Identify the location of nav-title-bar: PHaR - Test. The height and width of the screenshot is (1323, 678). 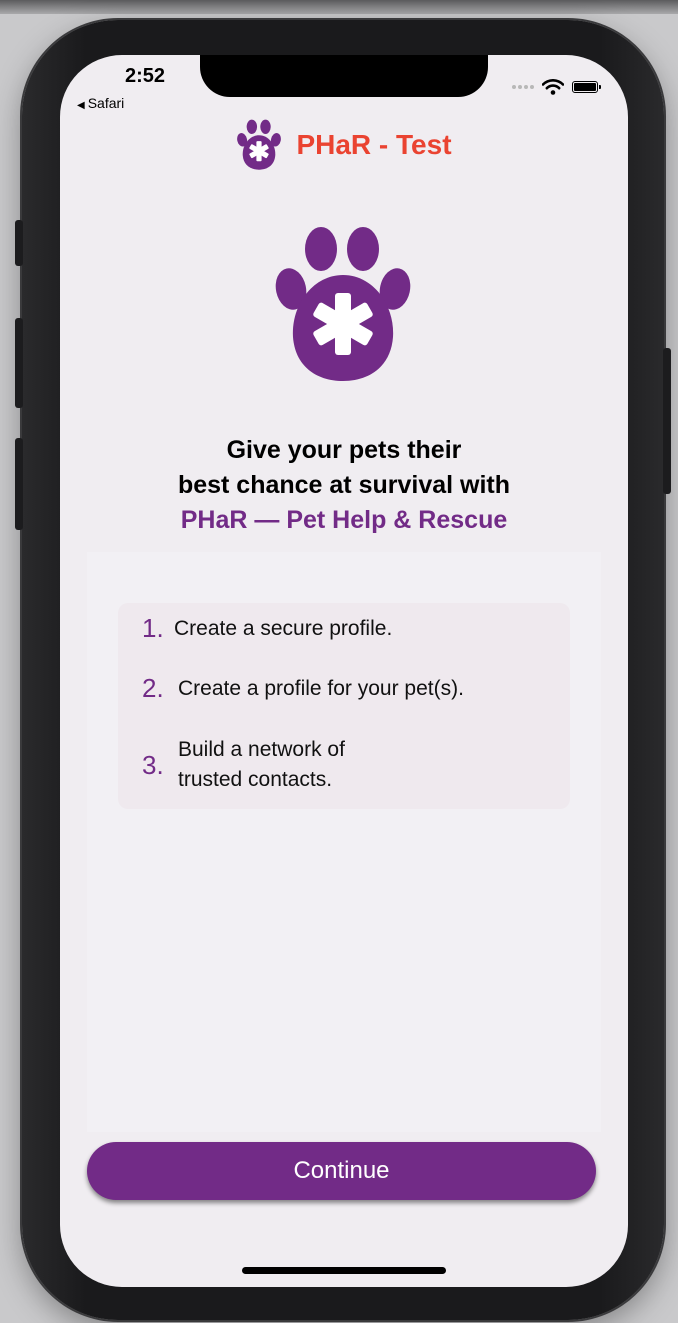
(344, 145).